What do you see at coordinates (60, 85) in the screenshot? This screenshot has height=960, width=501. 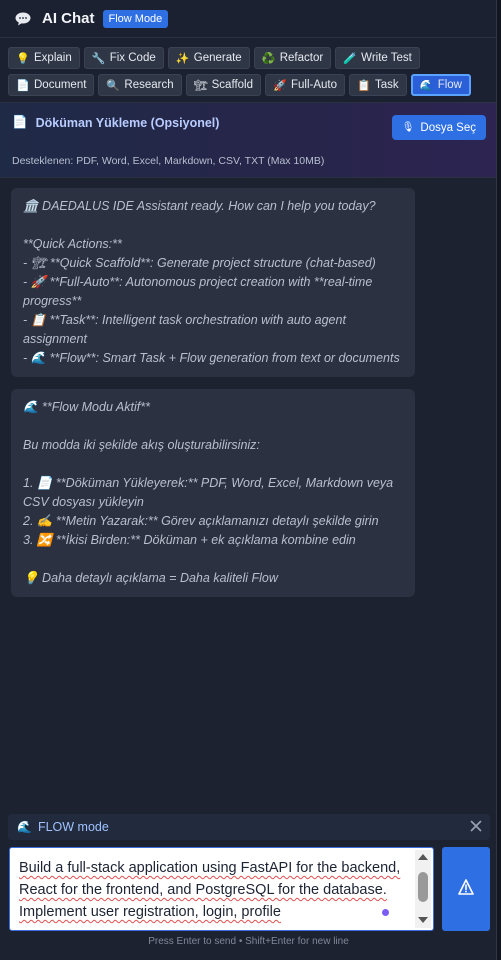 I see `tool-button-label: Document` at bounding box center [60, 85].